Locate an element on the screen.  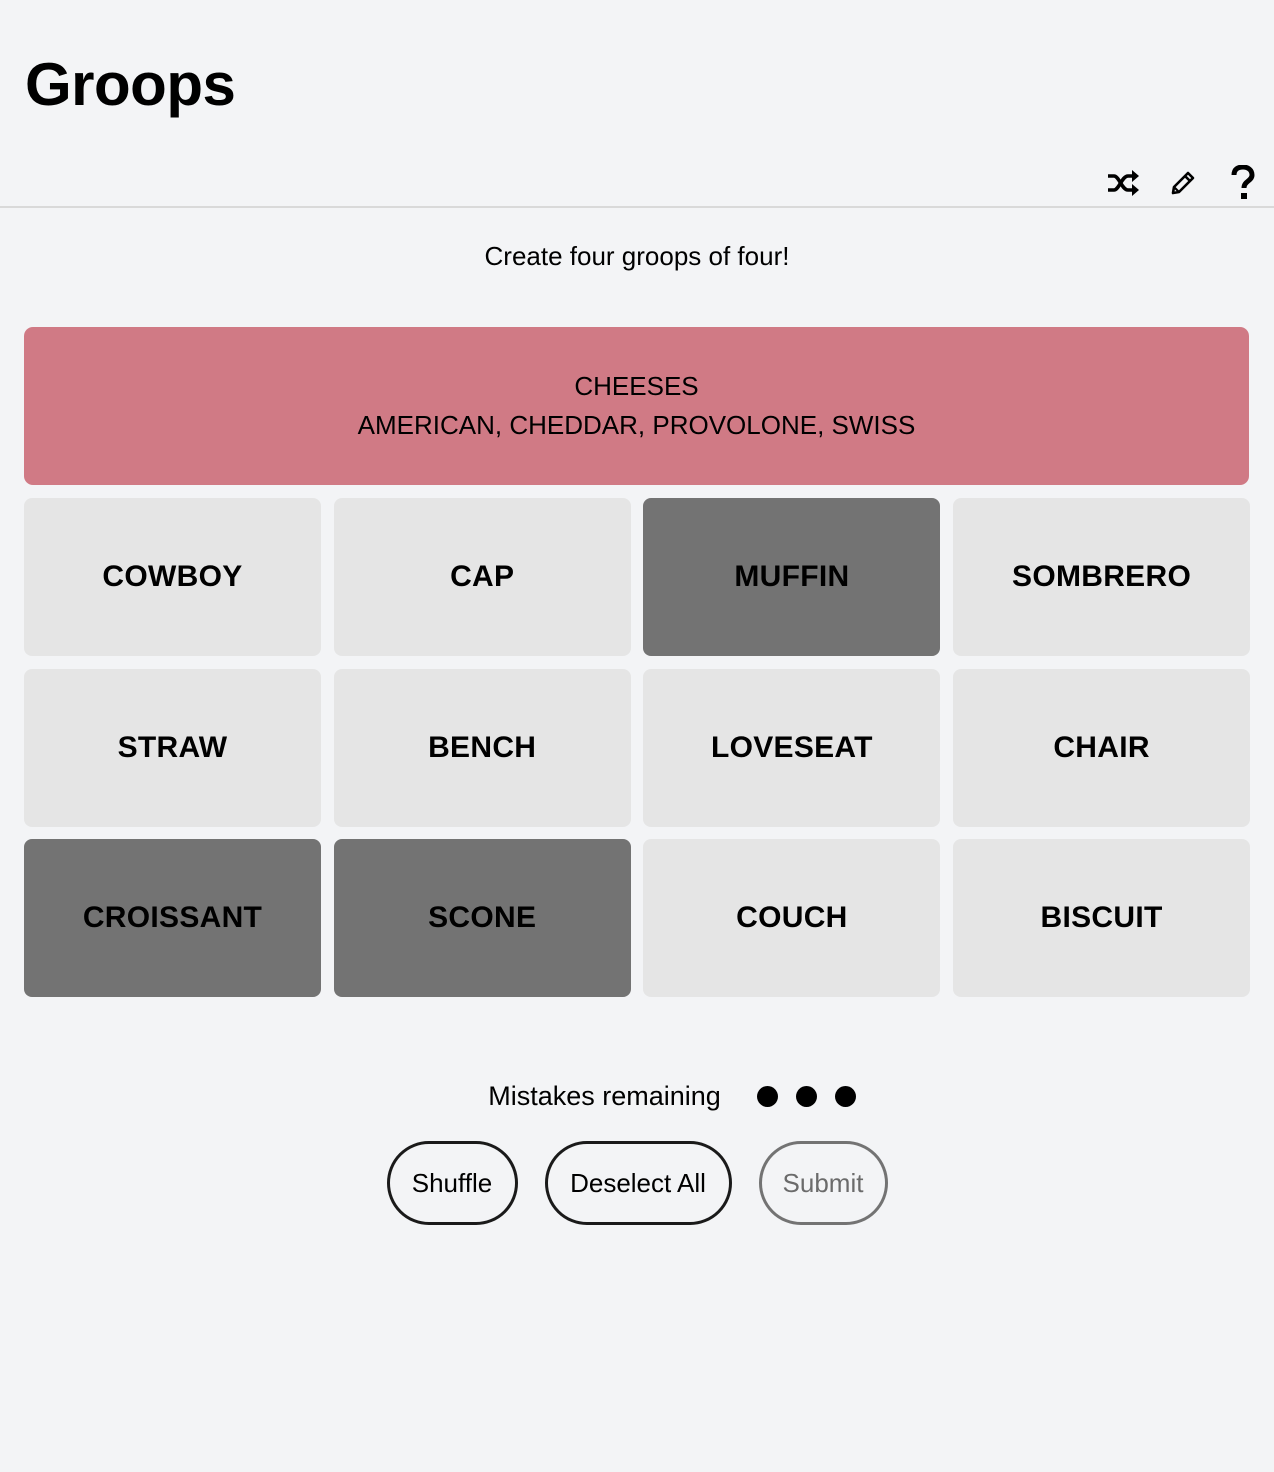
instructions-text: Create four groops of four! is located at coordinates (637, 256).